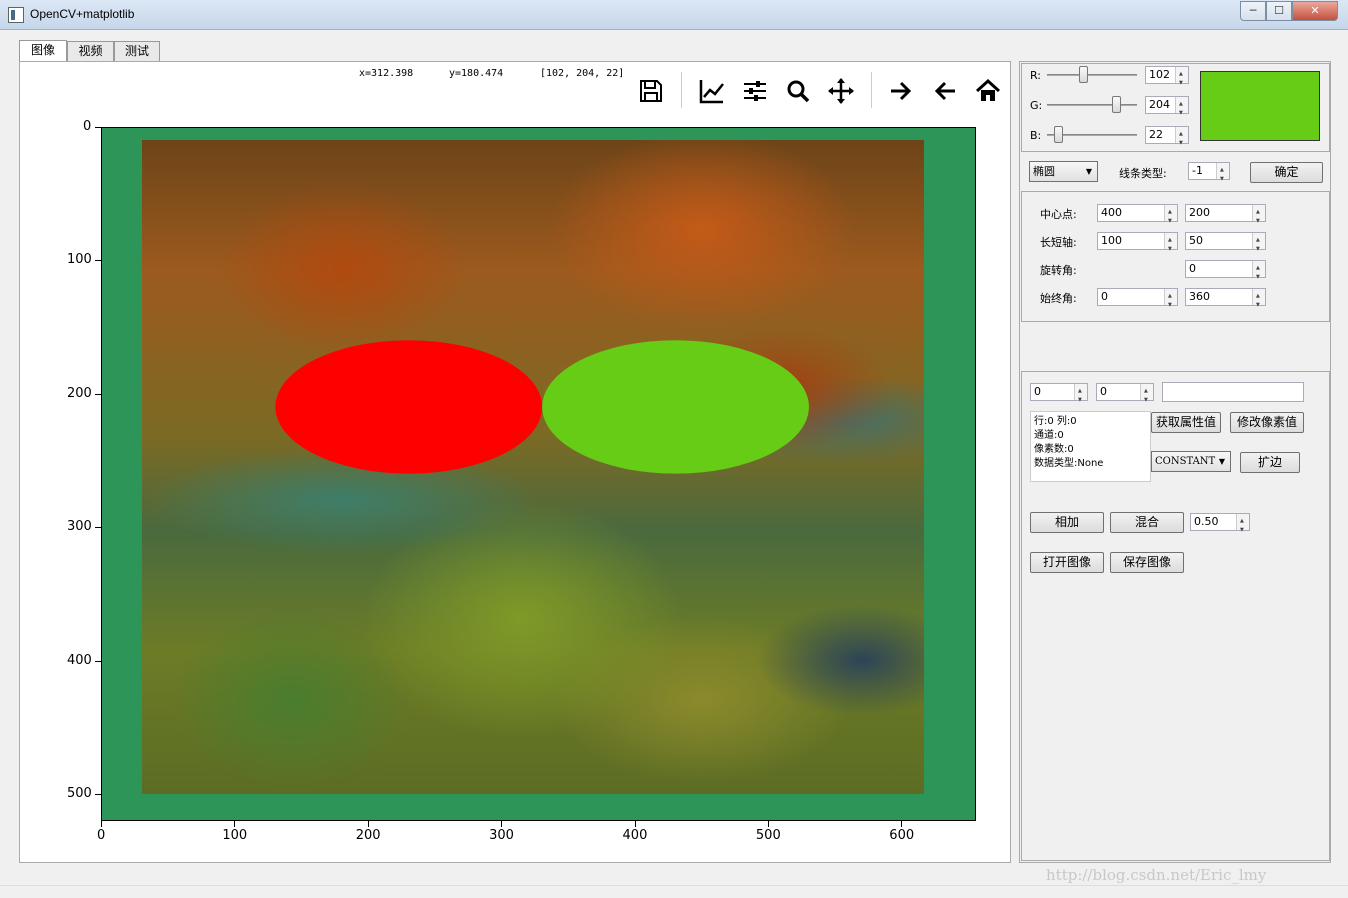 The image size is (1348, 898). I want to click on row-value: 0, so click(1037, 391).